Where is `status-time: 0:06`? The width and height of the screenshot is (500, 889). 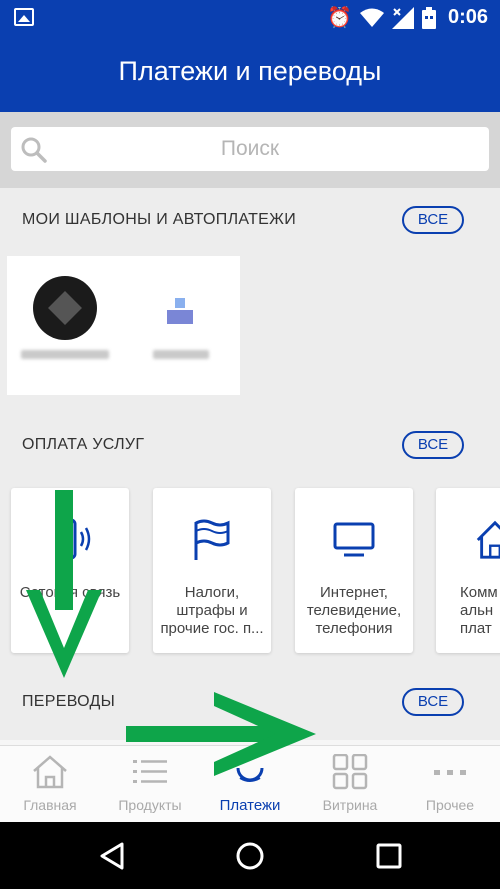 status-time: 0:06 is located at coordinates (467, 17).